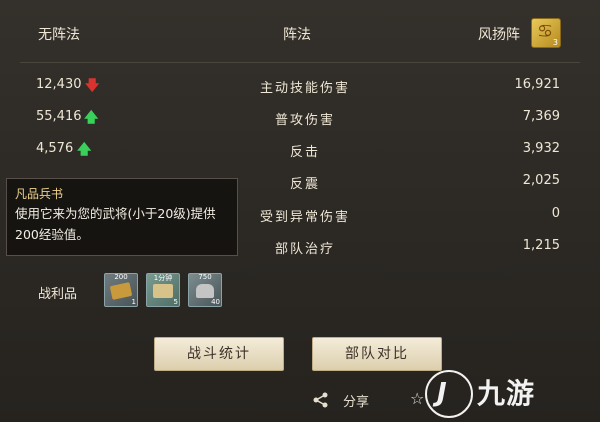  Describe the element at coordinates (304, 152) in the screenshot. I see `stat-name: 反击` at that location.